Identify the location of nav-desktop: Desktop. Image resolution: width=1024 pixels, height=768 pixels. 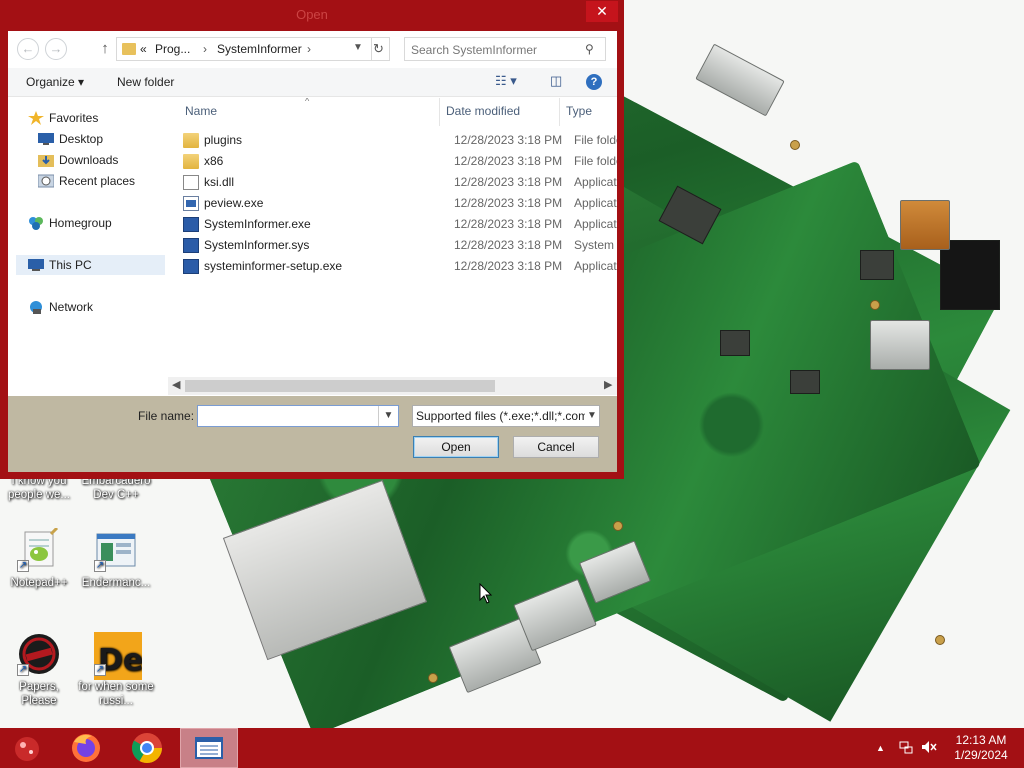
(70, 139).